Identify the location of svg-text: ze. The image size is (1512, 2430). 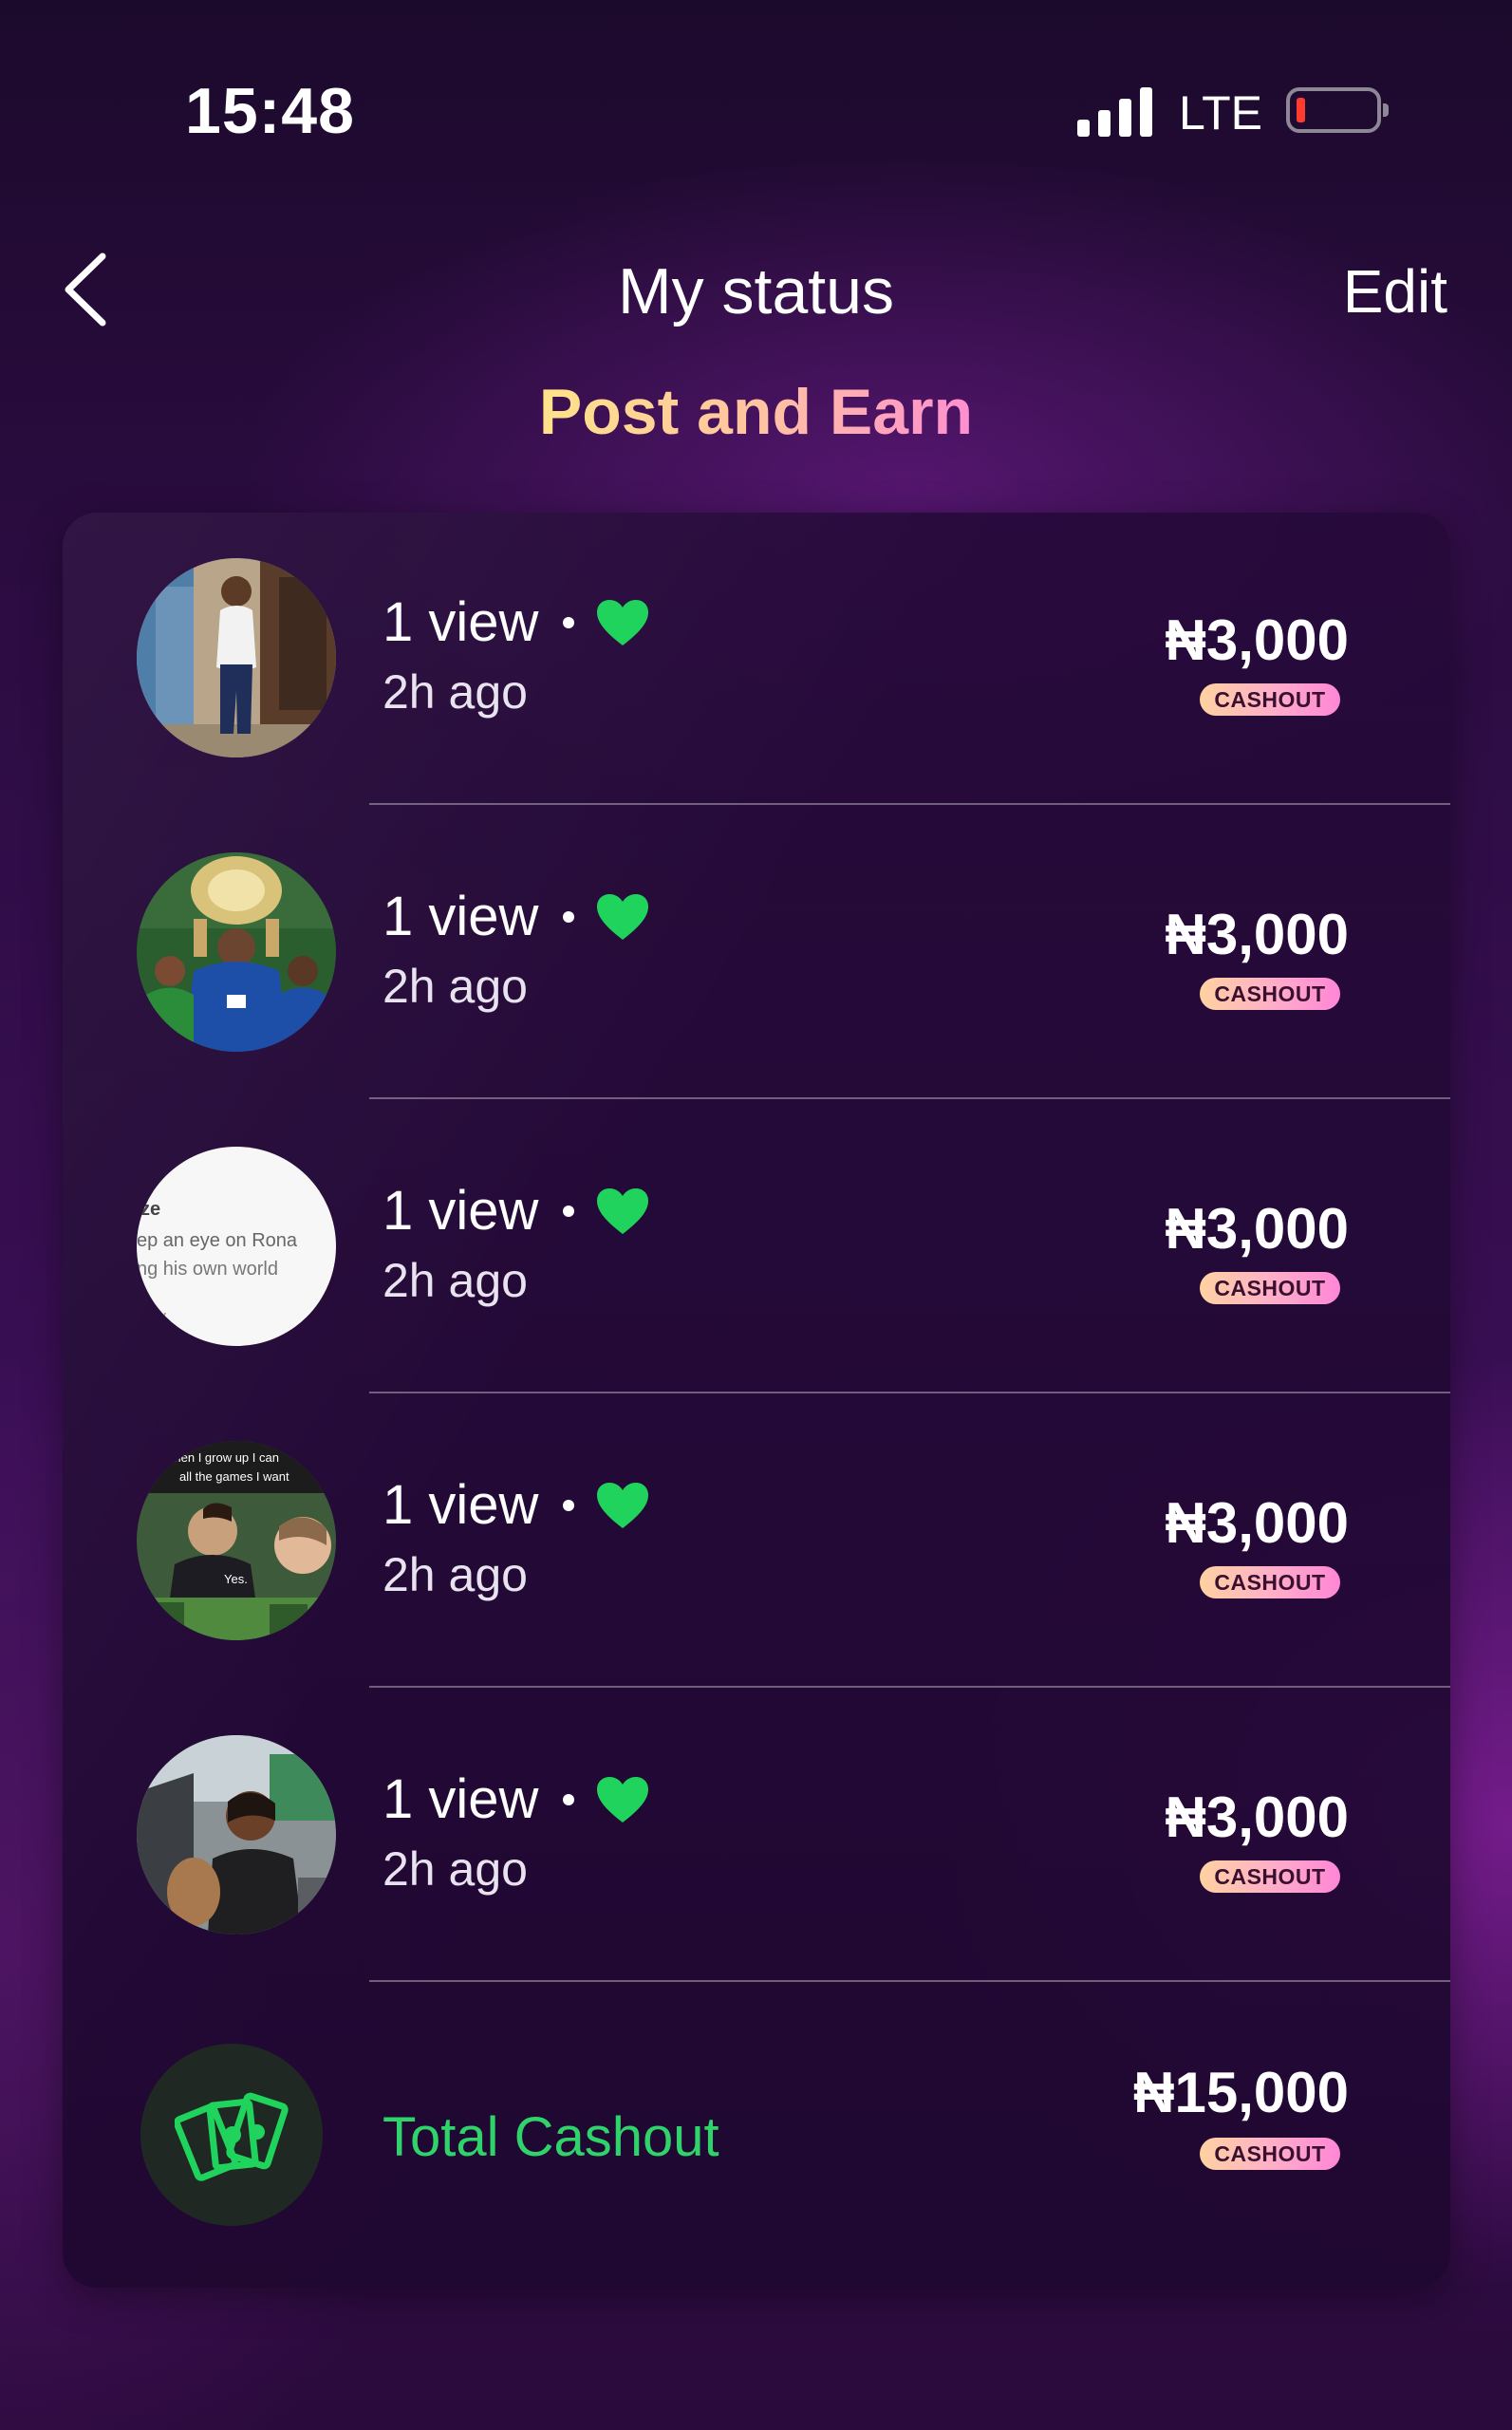
(150, 1209).